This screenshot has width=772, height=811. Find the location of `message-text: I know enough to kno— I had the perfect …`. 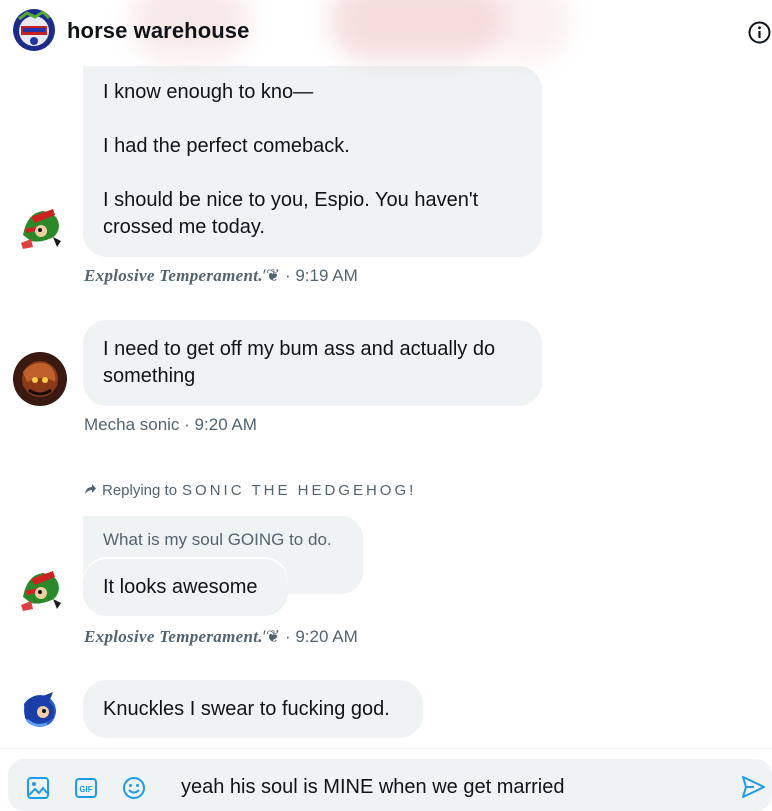

message-text: I know enough to kno— I had the perfect … is located at coordinates (291, 159).